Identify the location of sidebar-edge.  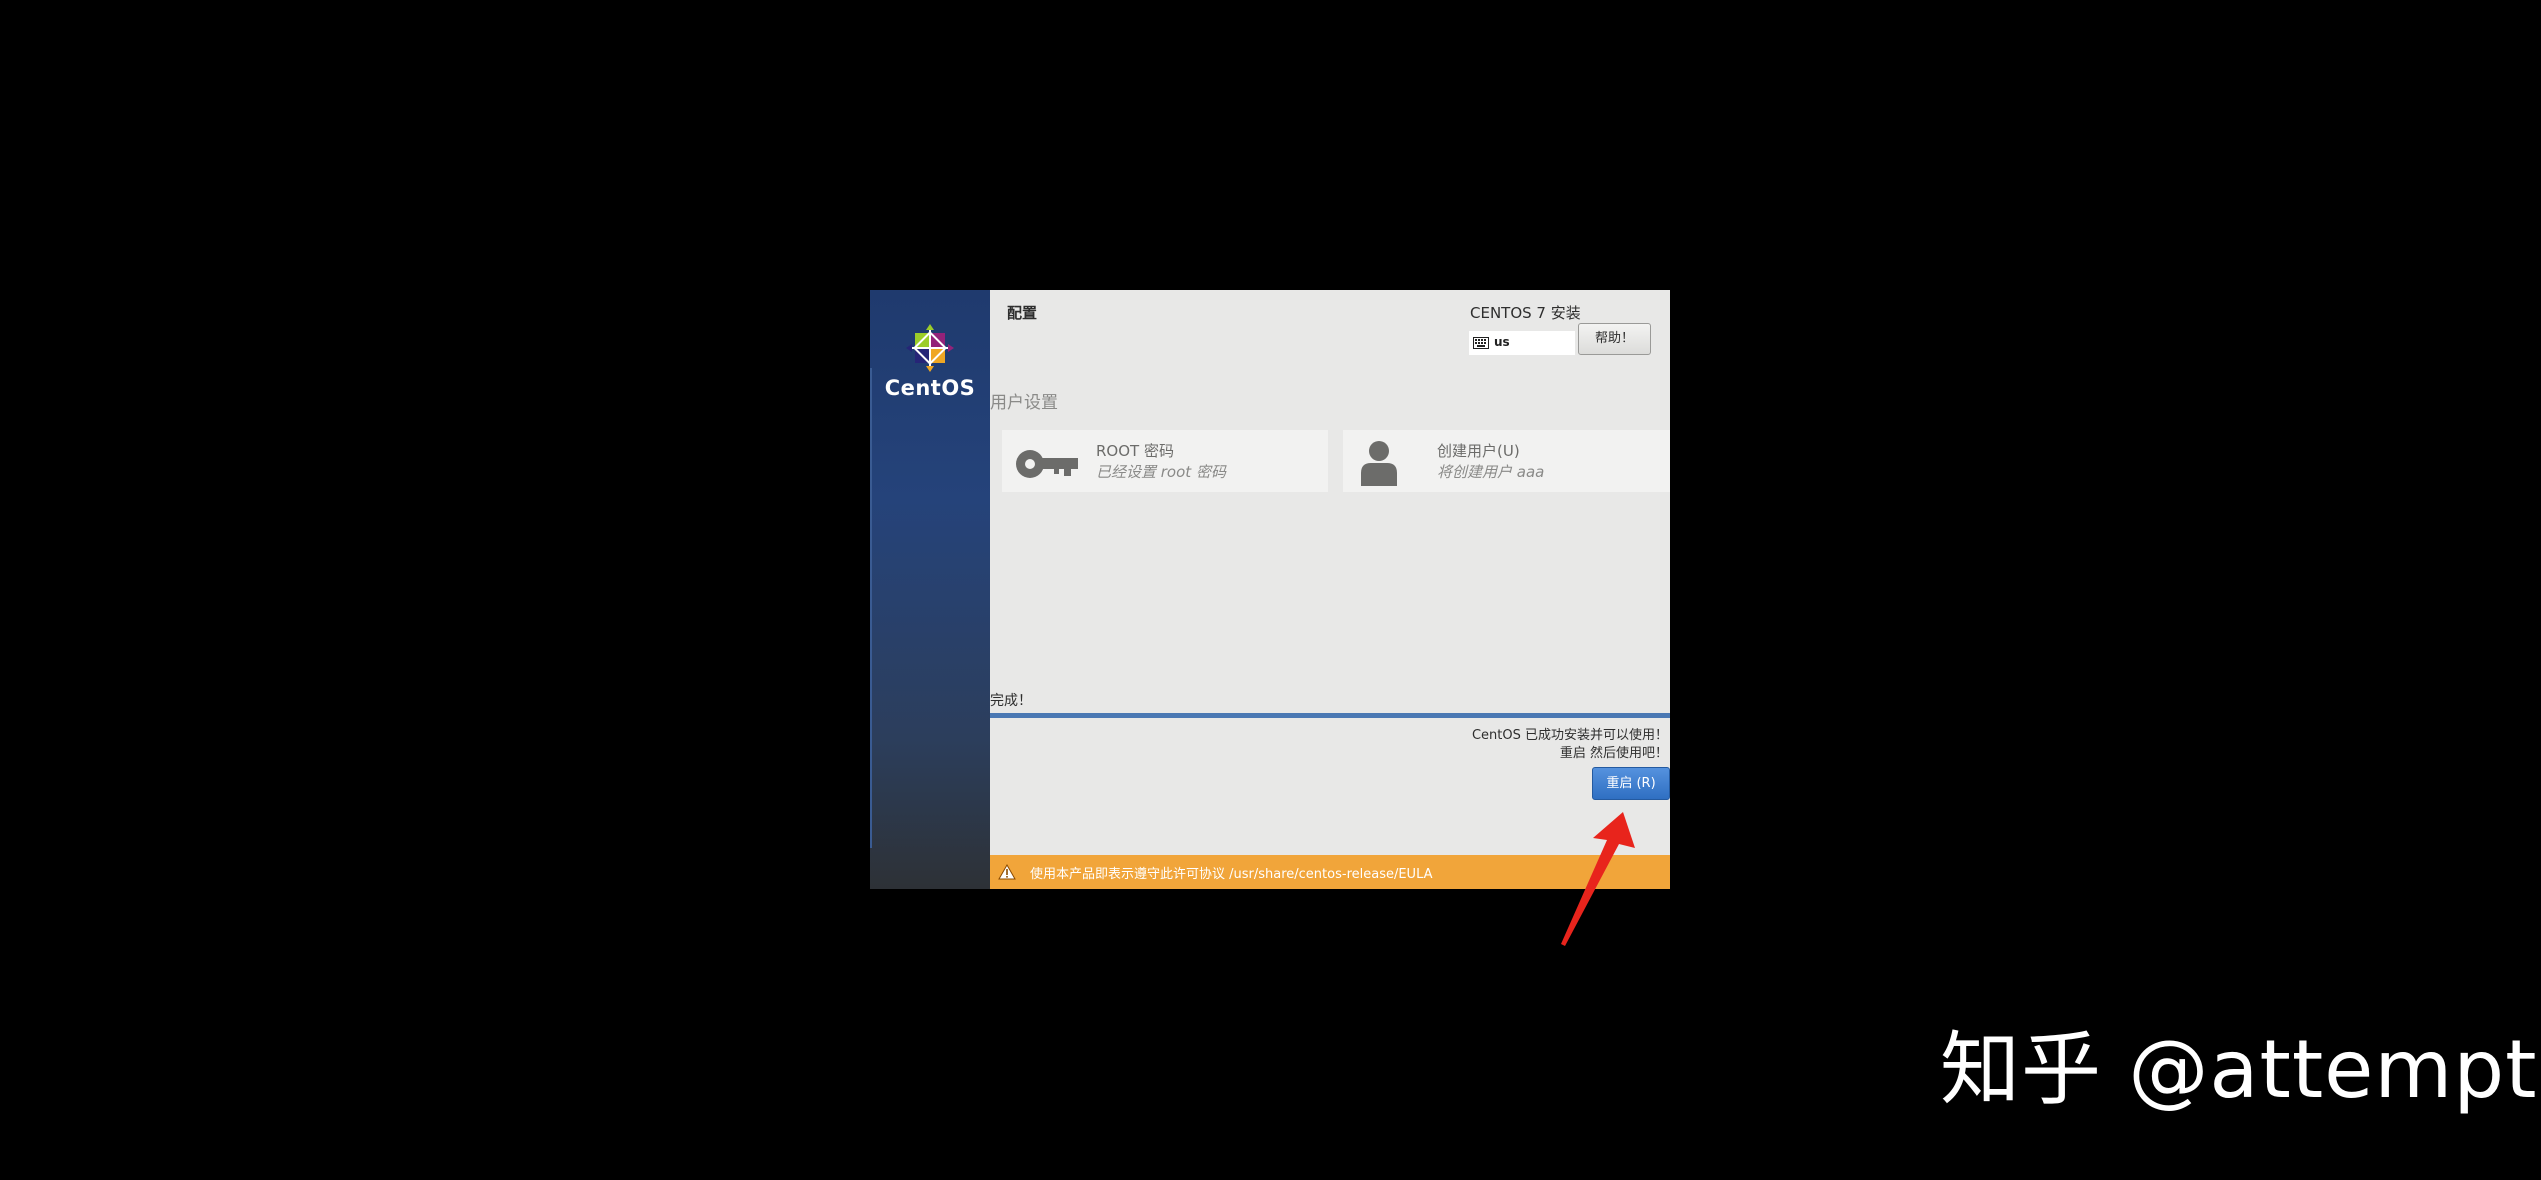
(871, 608).